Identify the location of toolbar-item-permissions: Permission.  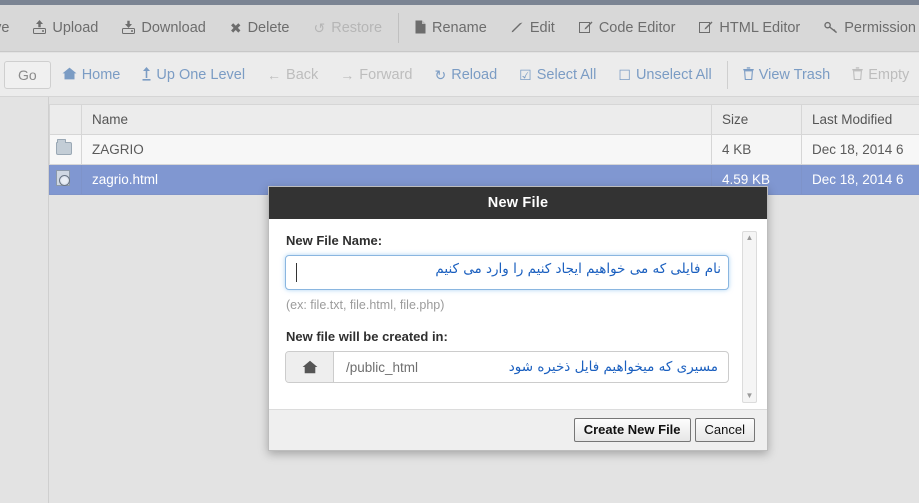
(865, 28).